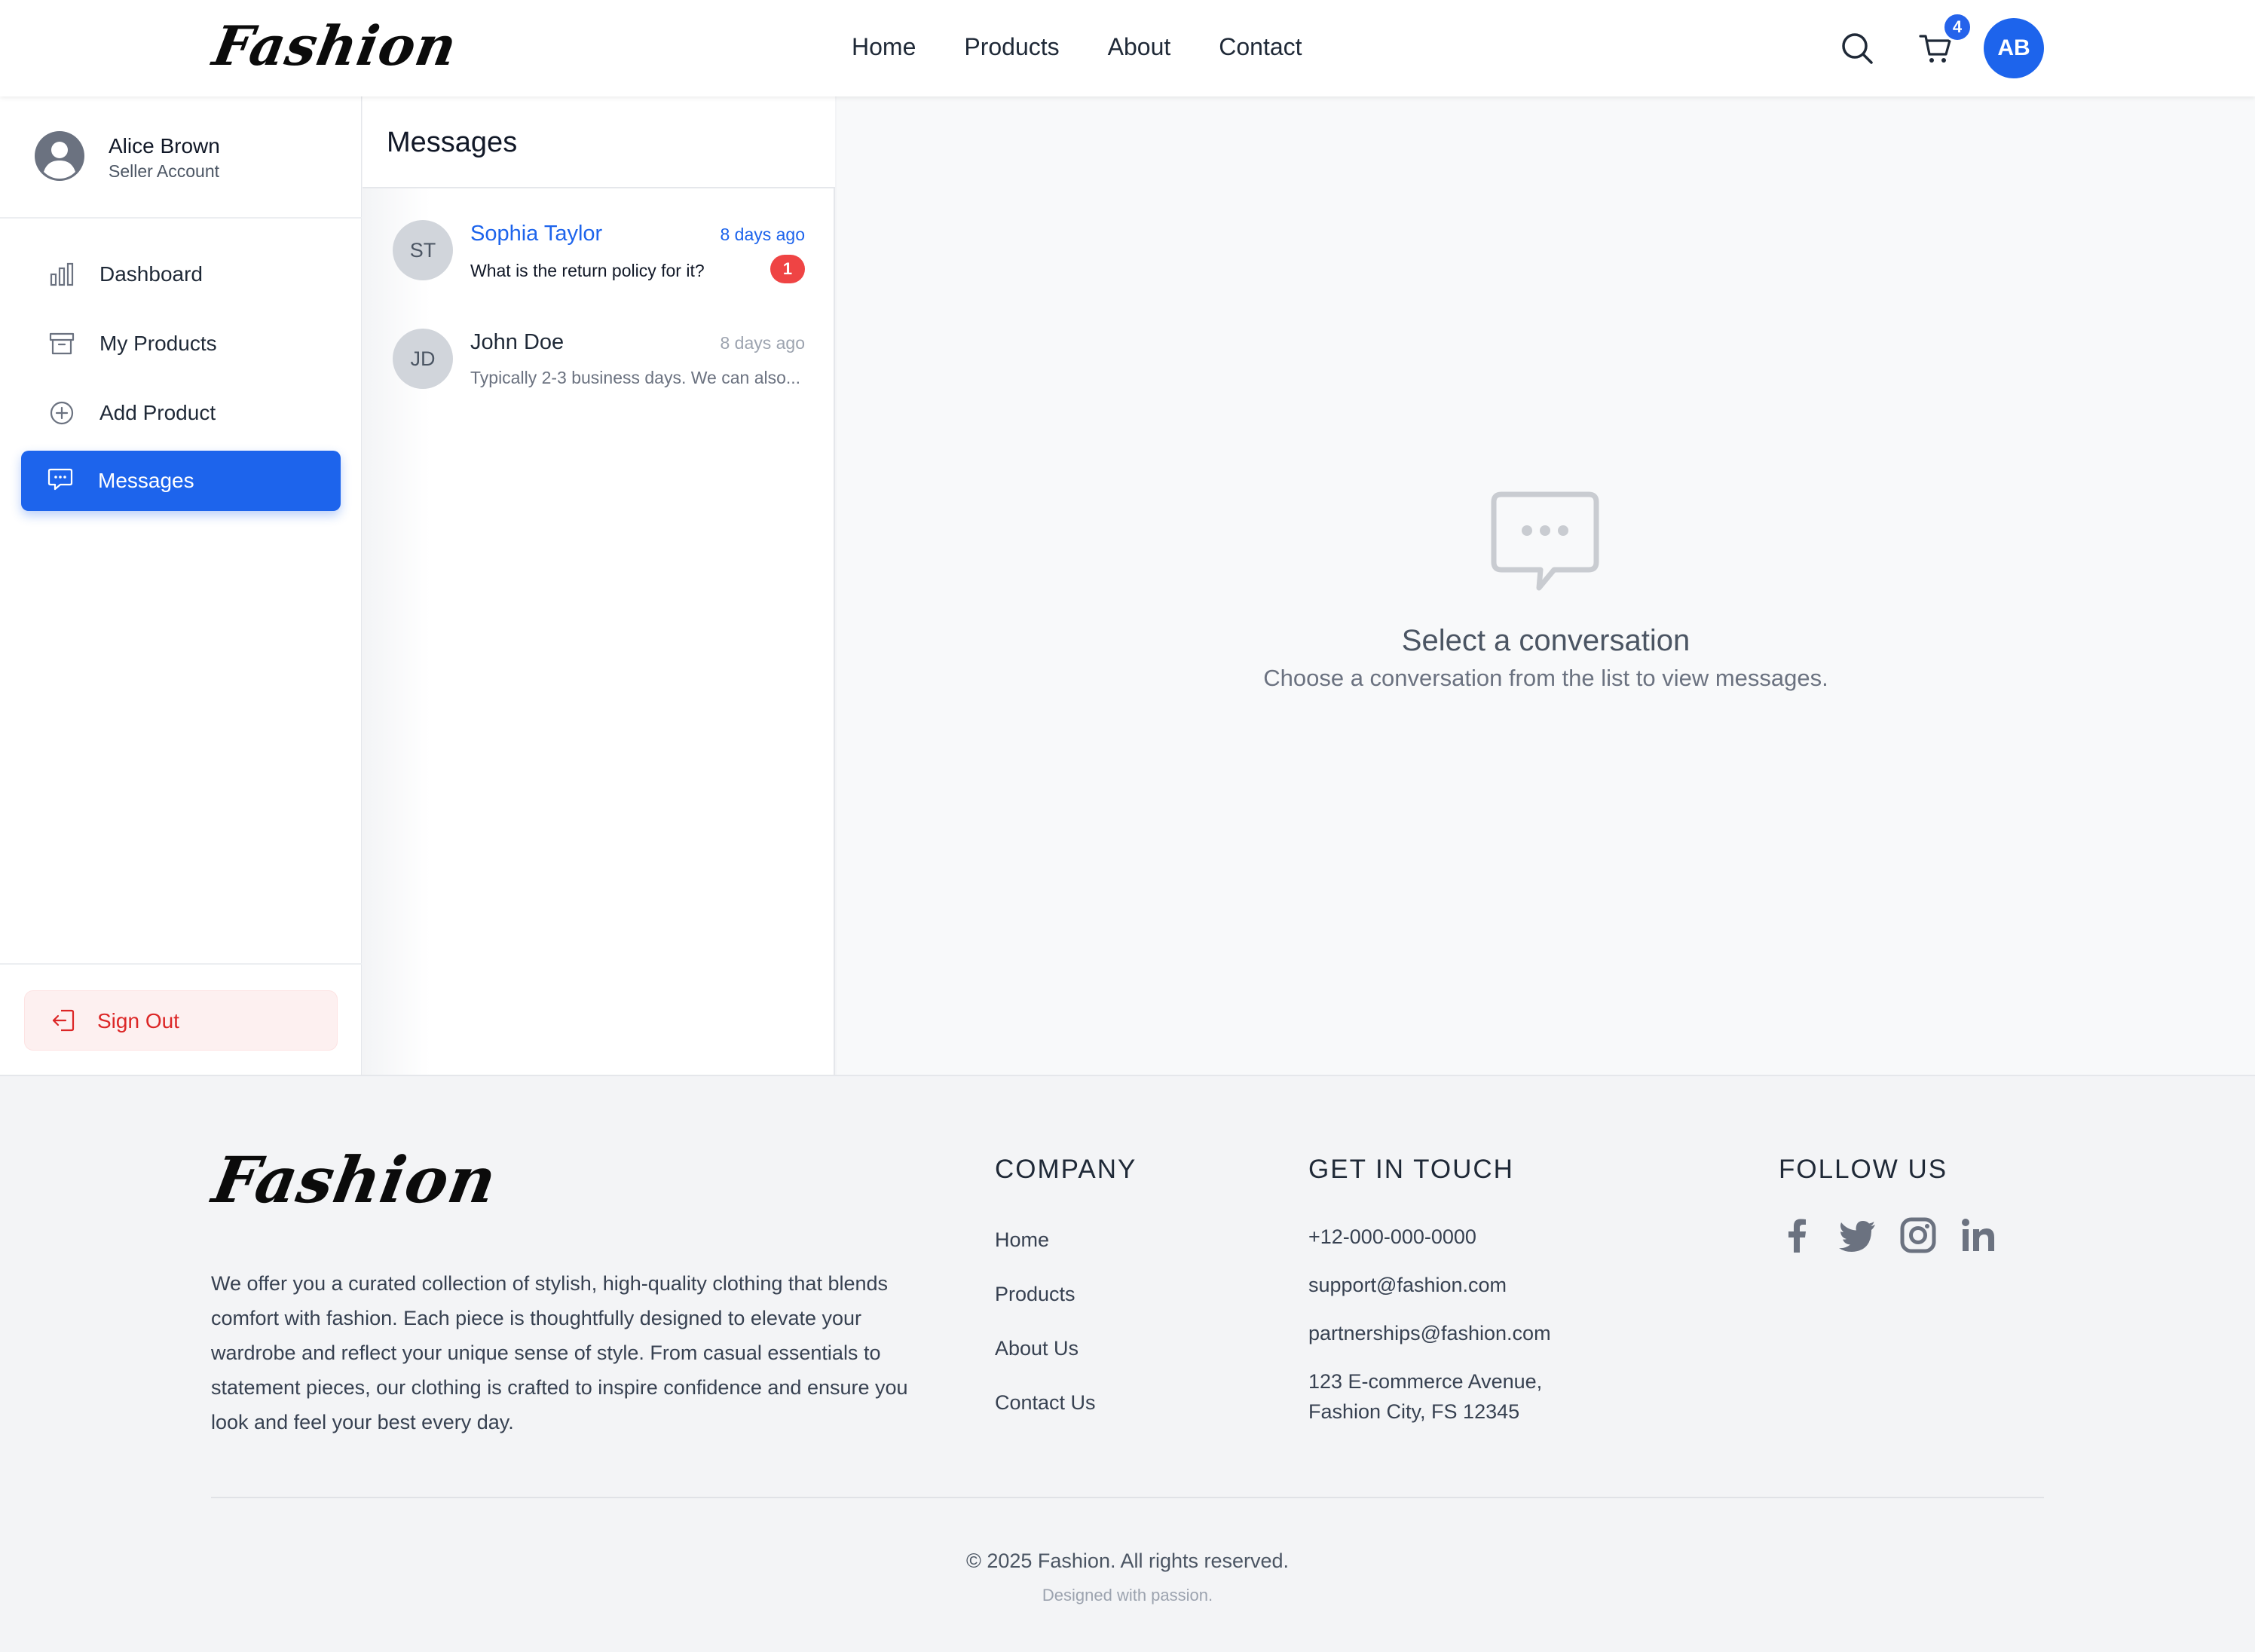  What do you see at coordinates (60, 156) in the screenshot?
I see `user-avatar-icon` at bounding box center [60, 156].